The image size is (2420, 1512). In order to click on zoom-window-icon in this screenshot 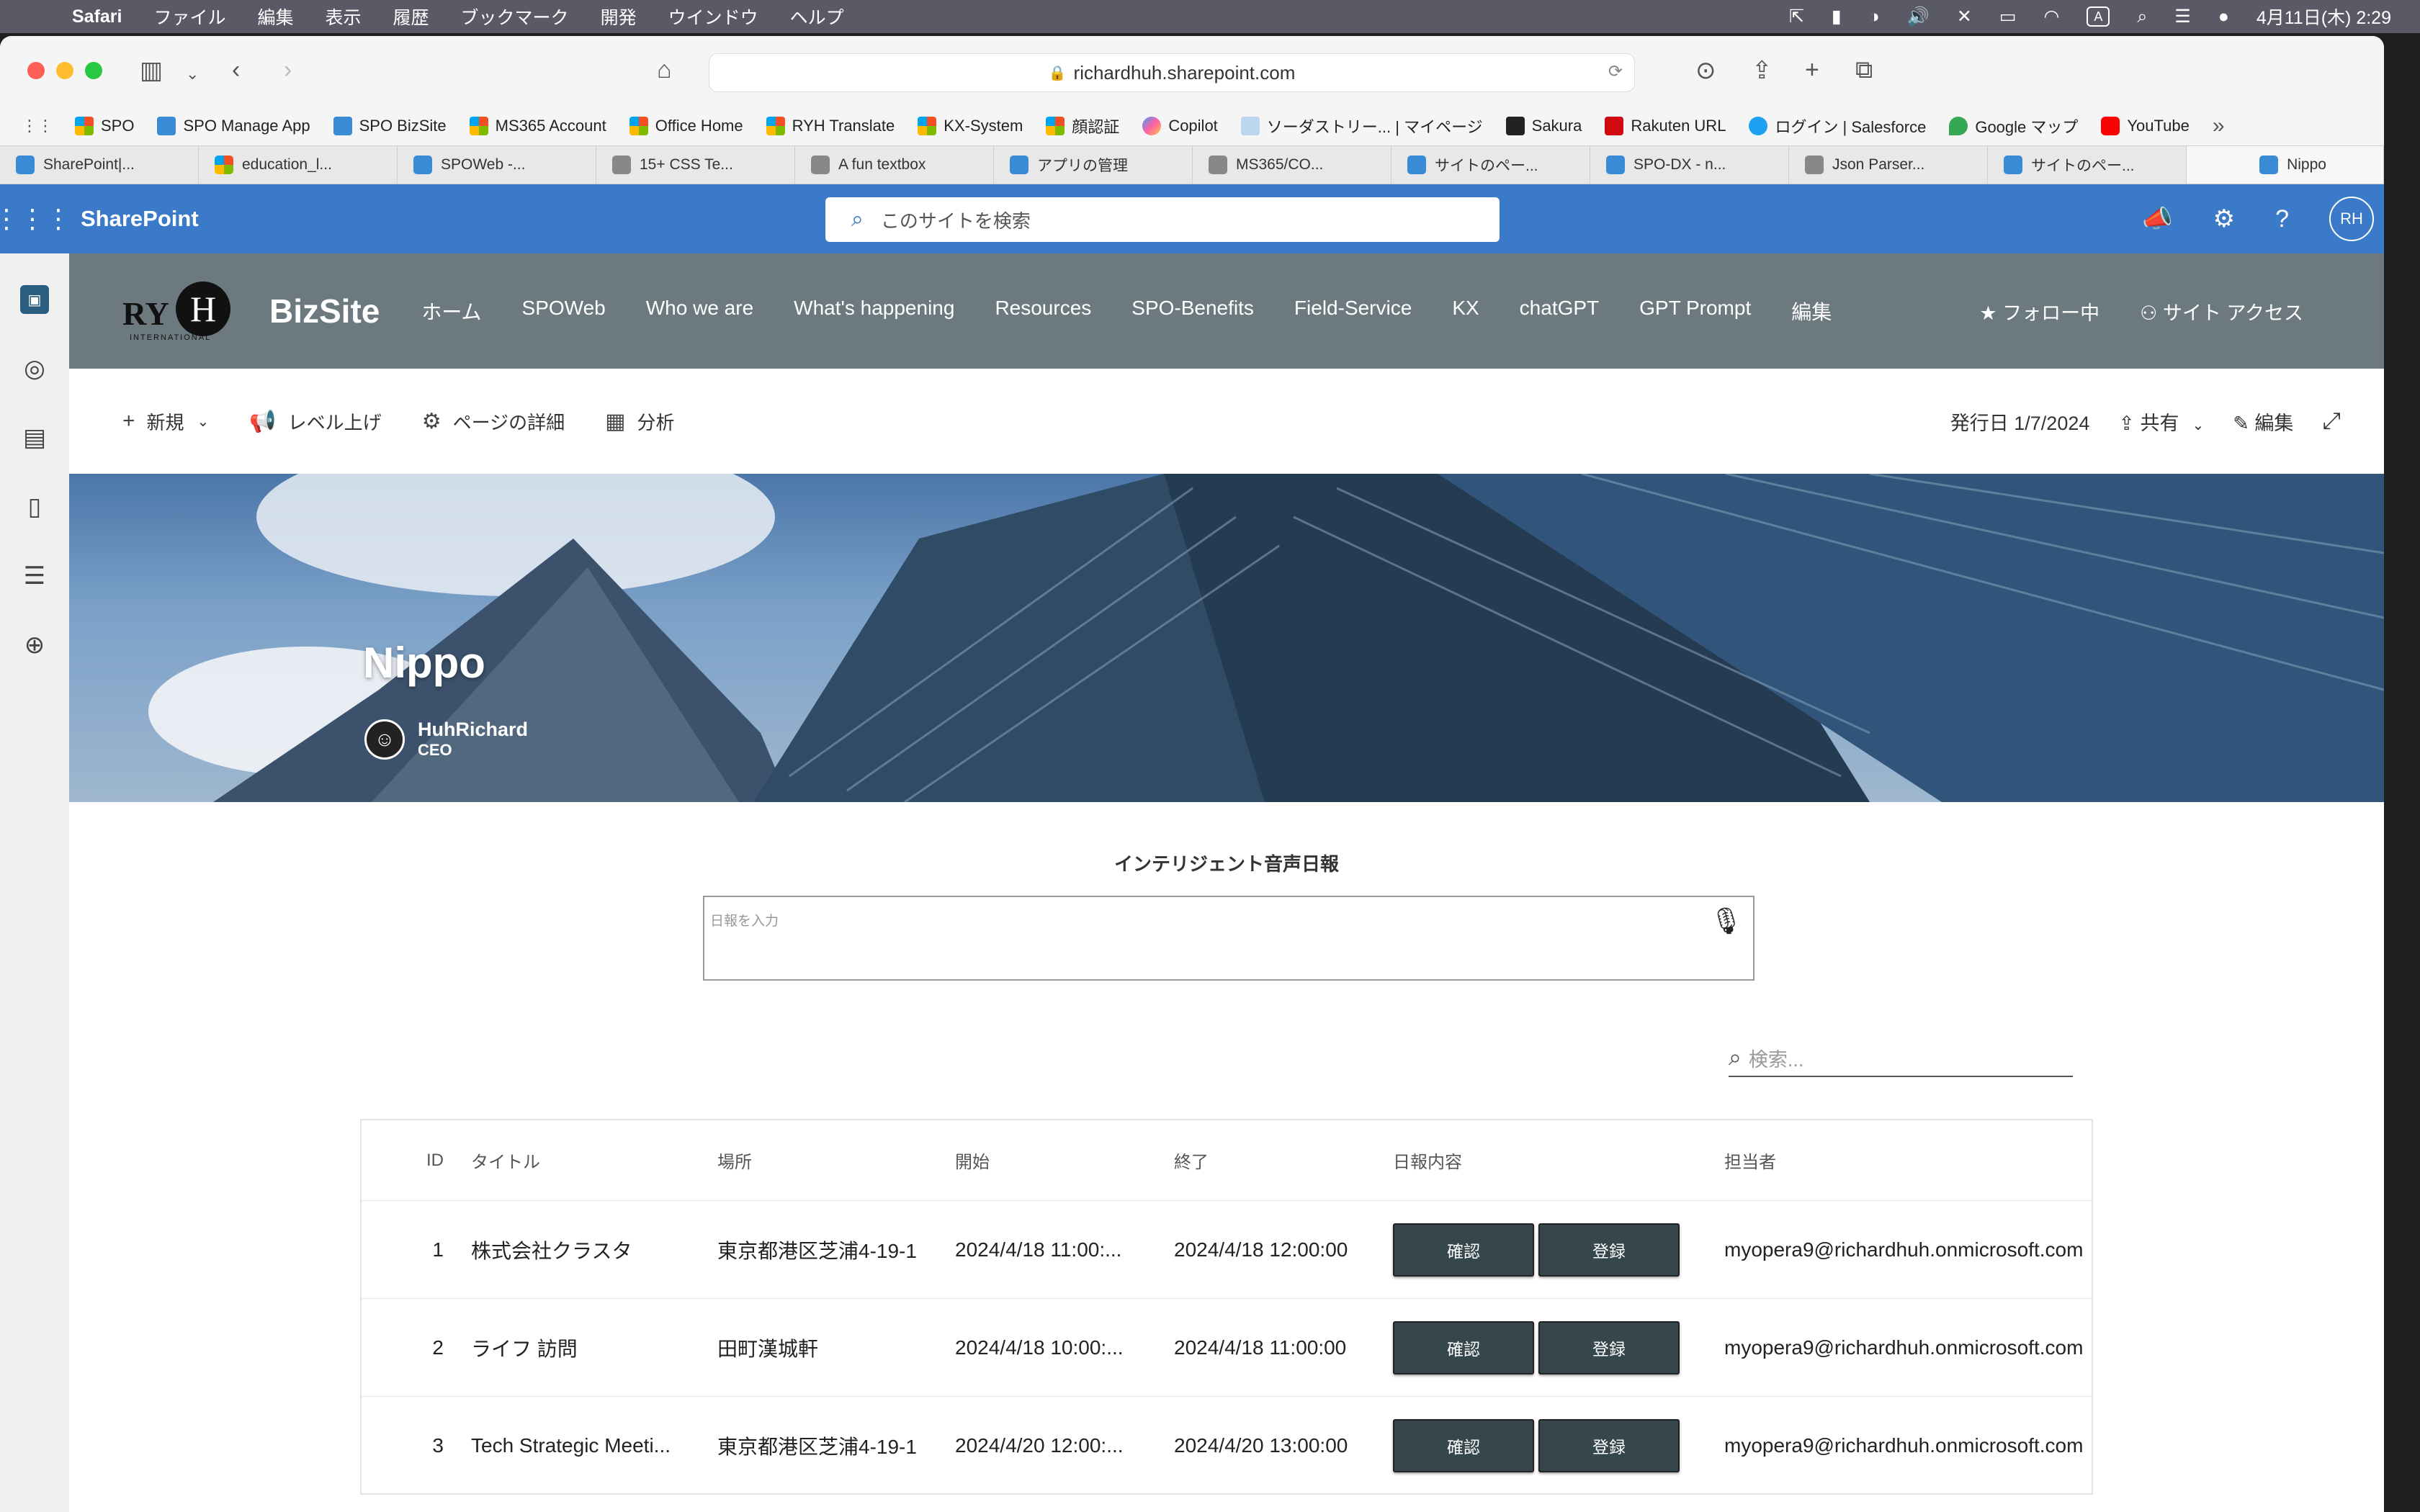, I will do `click(93, 70)`.